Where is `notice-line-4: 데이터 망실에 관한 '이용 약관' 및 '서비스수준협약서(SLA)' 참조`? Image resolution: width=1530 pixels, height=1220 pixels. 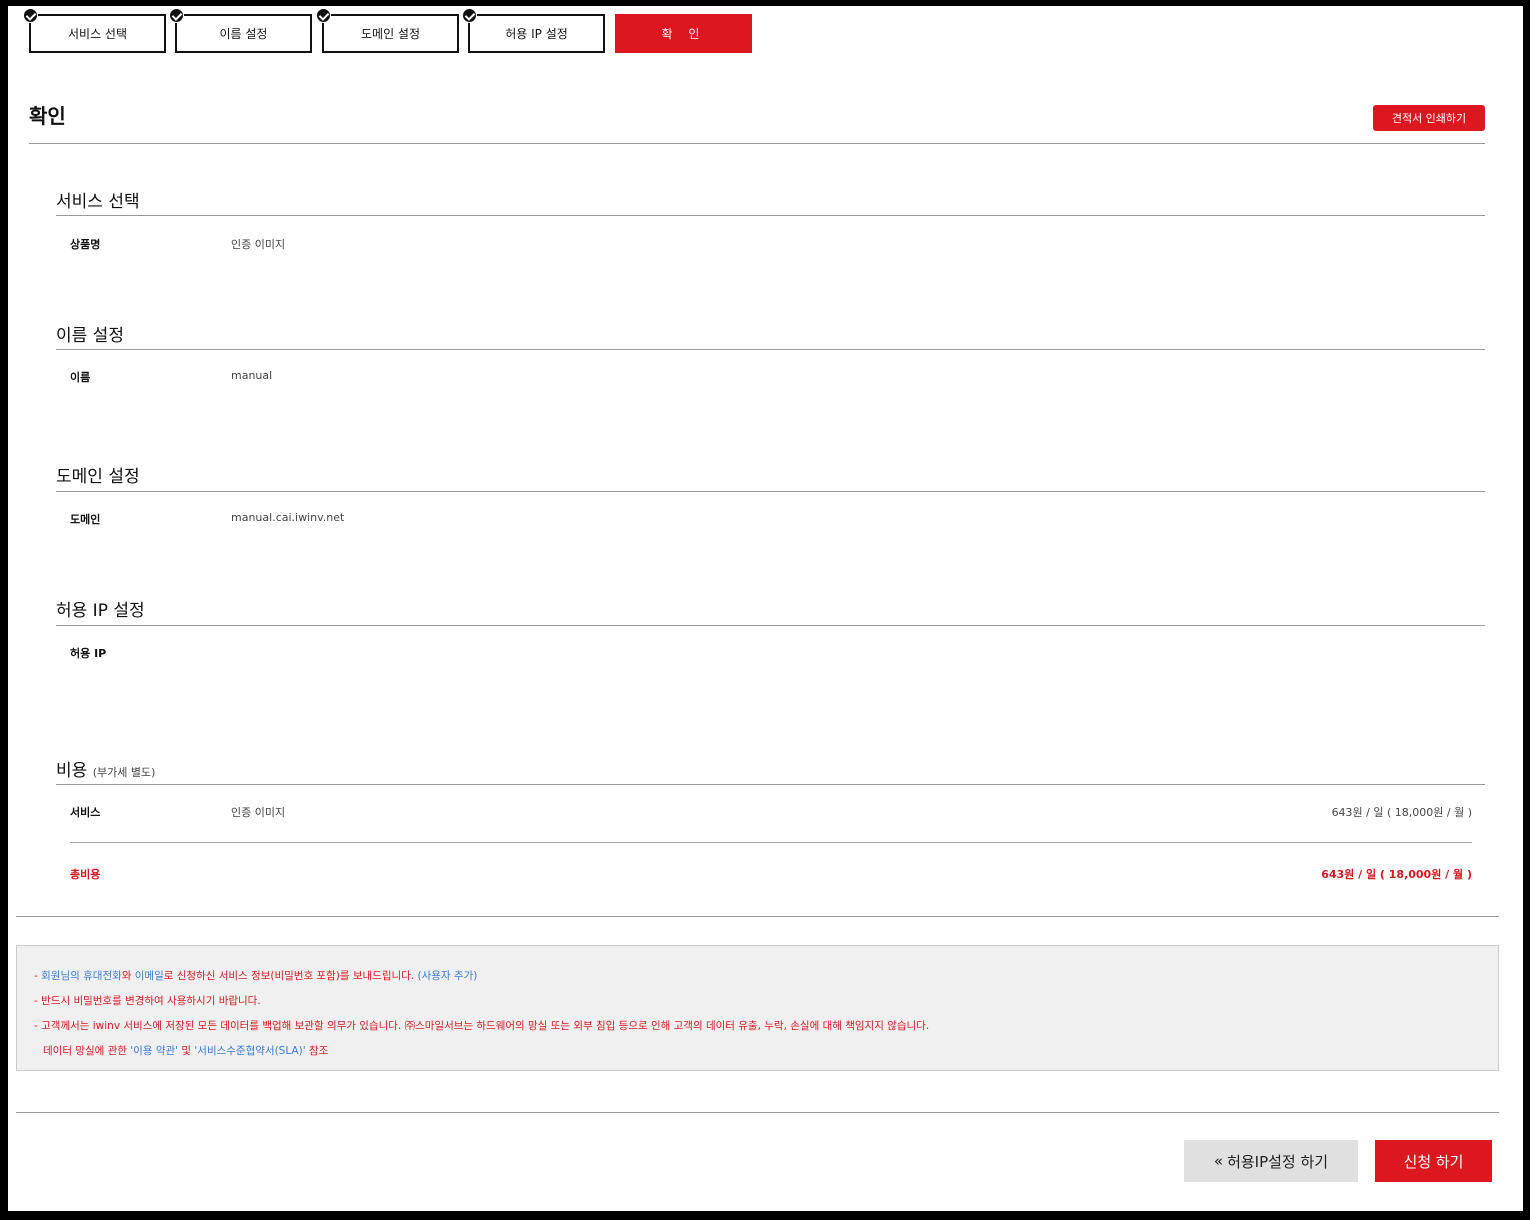 notice-line-4: 데이터 망실에 관한 '이용 약관' 및 '서비스수준협약서(SLA)' 참조 is located at coordinates (757, 1051).